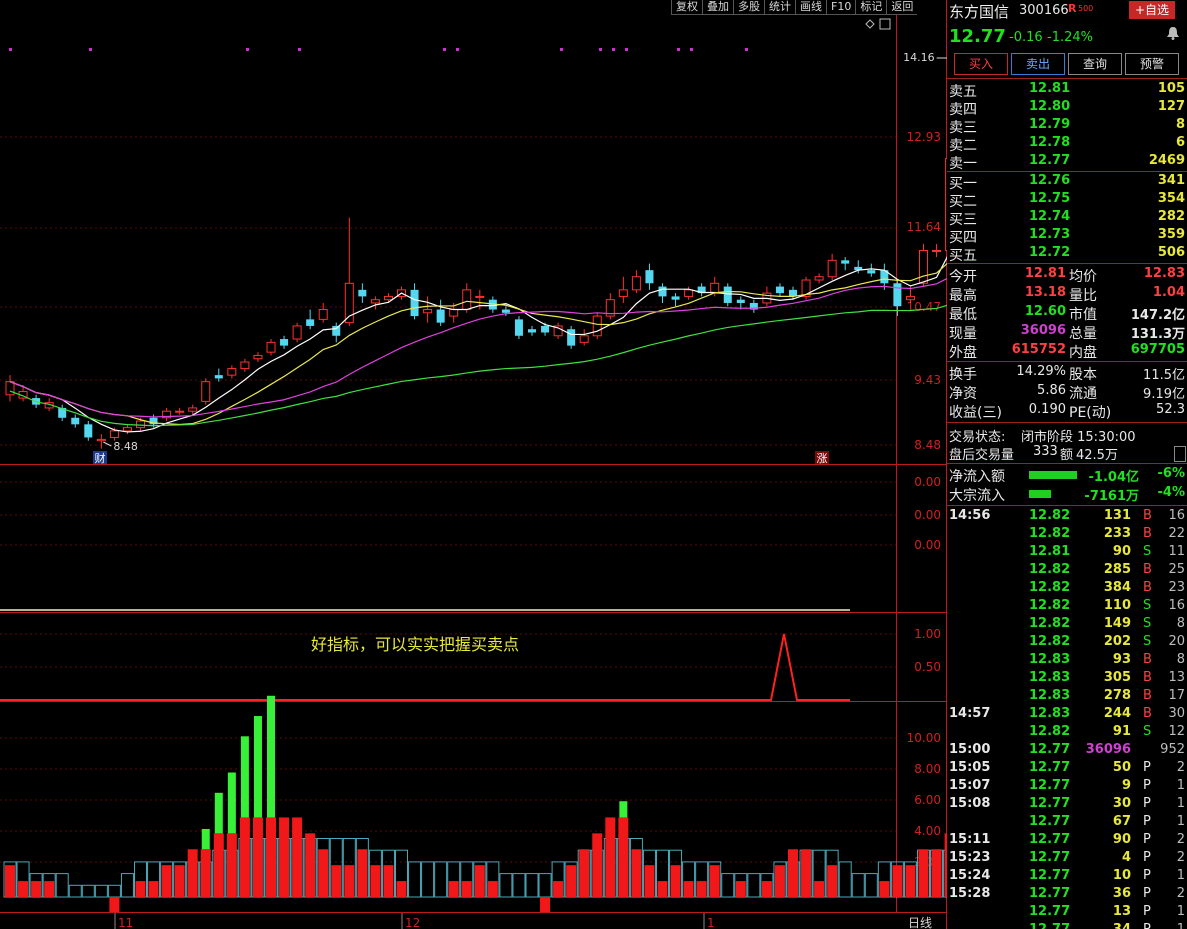 This screenshot has width=1187, height=929. Describe the element at coordinates (1067, 494) in the screenshot. I see `flow-row: 大宗流入 -7161万 -4%` at that location.